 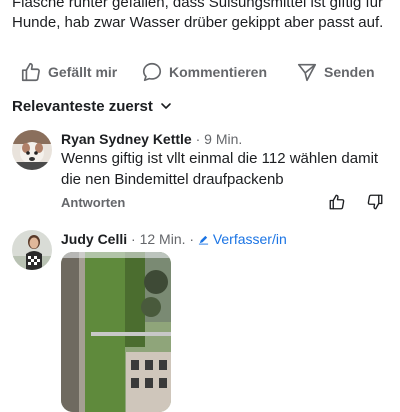 What do you see at coordinates (82, 106) in the screenshot?
I see `sort-label: Relevanteste zuerst` at bounding box center [82, 106].